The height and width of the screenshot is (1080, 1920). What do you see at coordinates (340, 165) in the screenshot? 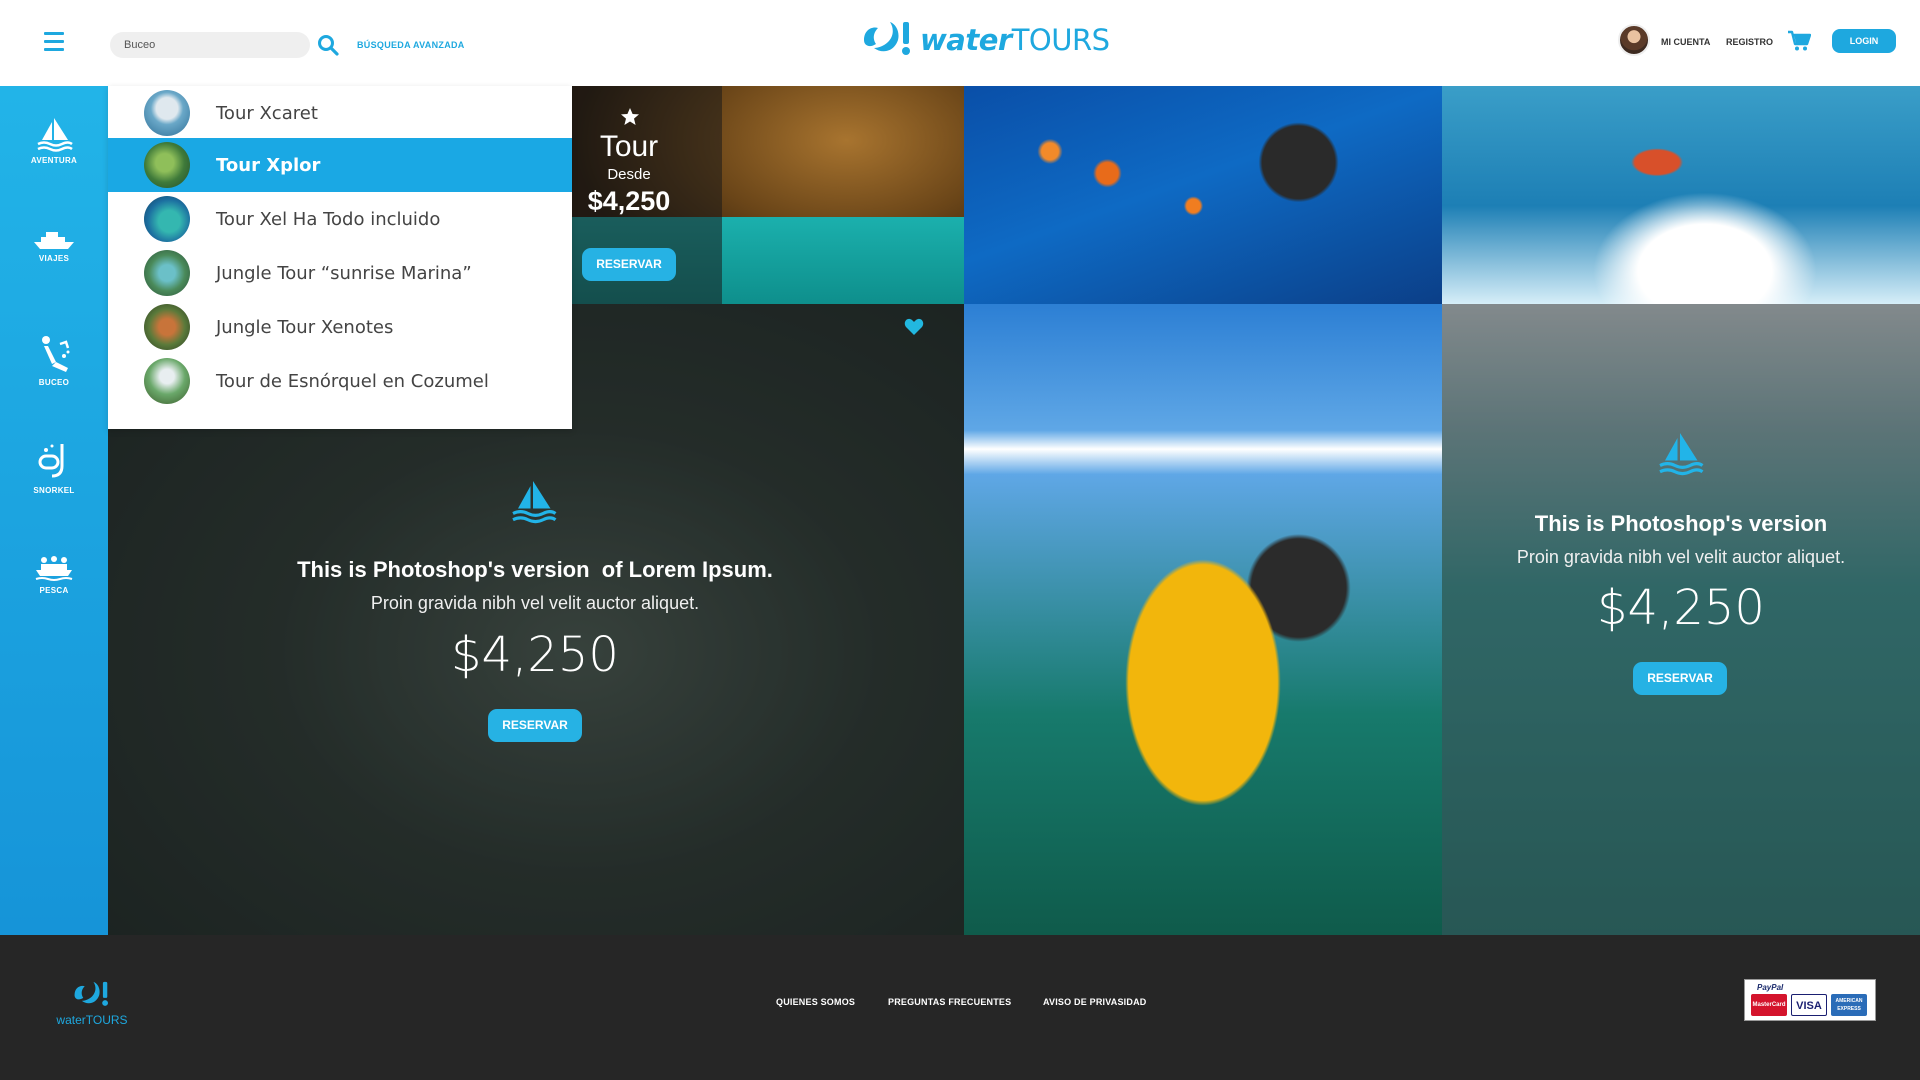
I see `dropdown-item-active: Tour Xplor` at bounding box center [340, 165].